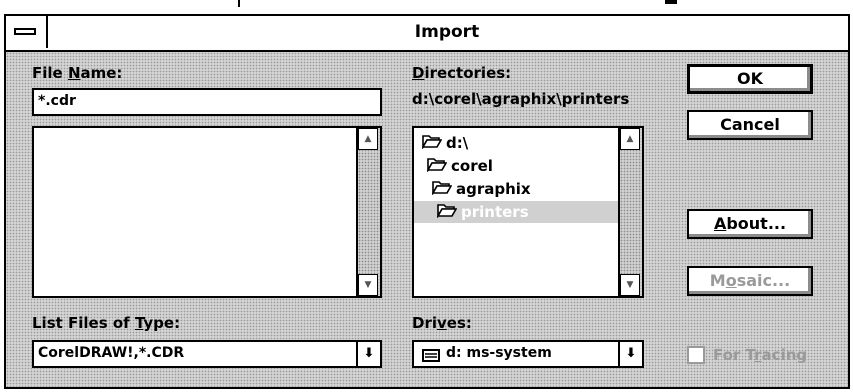 This screenshot has height=392, width=853. I want to click on drives-select: d: ms-system ⬇, so click(528, 354).